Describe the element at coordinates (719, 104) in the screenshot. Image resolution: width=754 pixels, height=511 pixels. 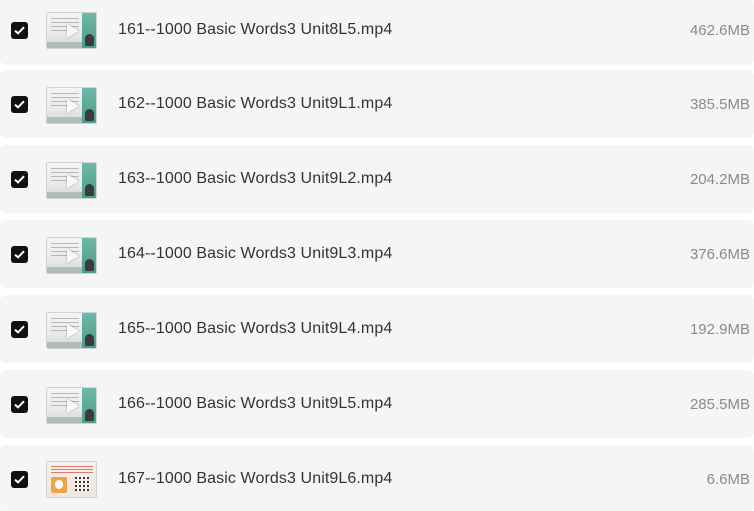
I see `file-size: 385.5MB` at that location.